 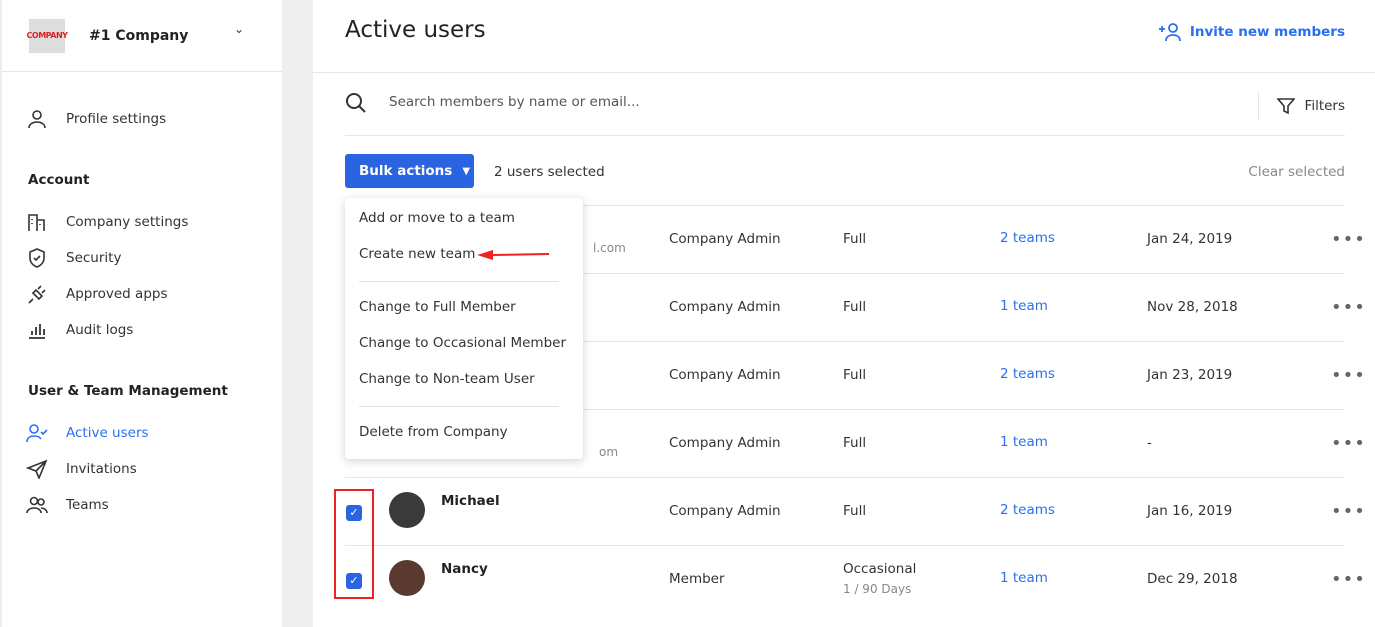 What do you see at coordinates (1296, 172) in the screenshot?
I see `clear-selected-button: Clear selected` at bounding box center [1296, 172].